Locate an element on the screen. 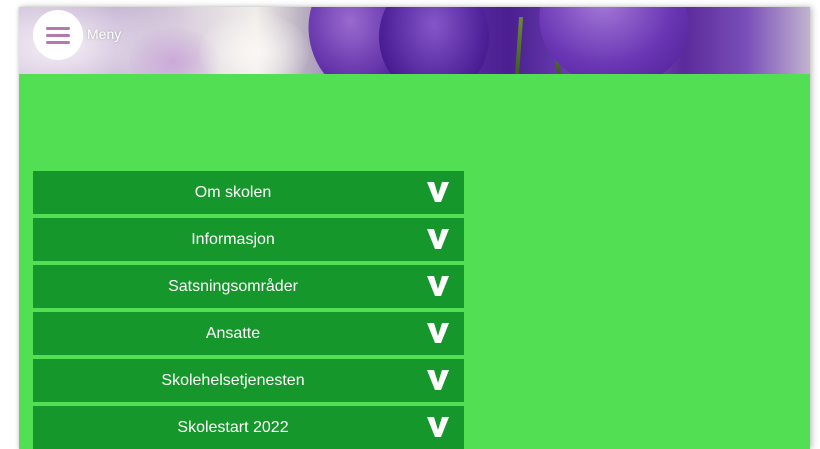  accordion-item-skolehelsetjenesten: Skolehelsetjenesten is located at coordinates (248, 380).